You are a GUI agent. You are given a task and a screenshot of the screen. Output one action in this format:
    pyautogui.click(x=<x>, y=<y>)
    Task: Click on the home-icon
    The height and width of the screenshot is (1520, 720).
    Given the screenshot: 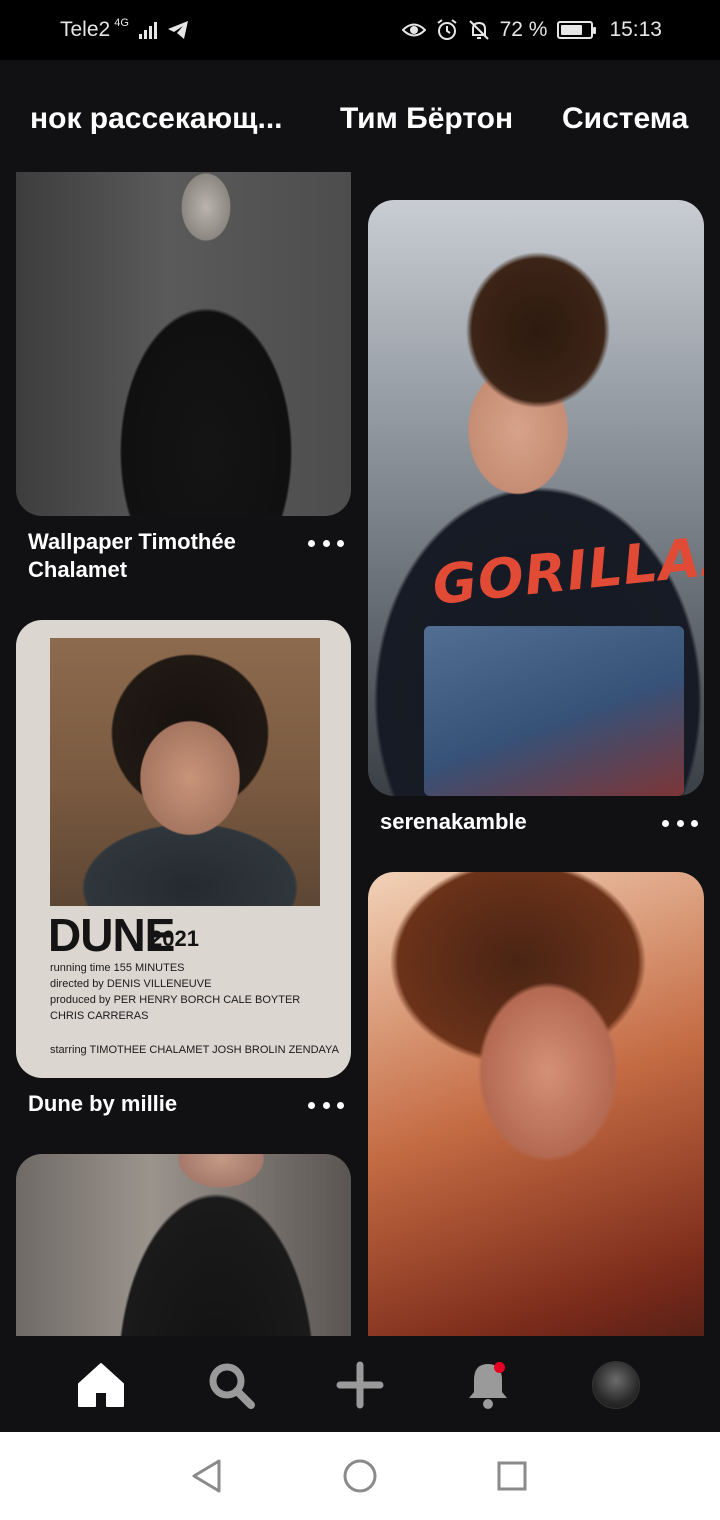 What is the action you would take?
    pyautogui.click(x=101, y=1385)
    